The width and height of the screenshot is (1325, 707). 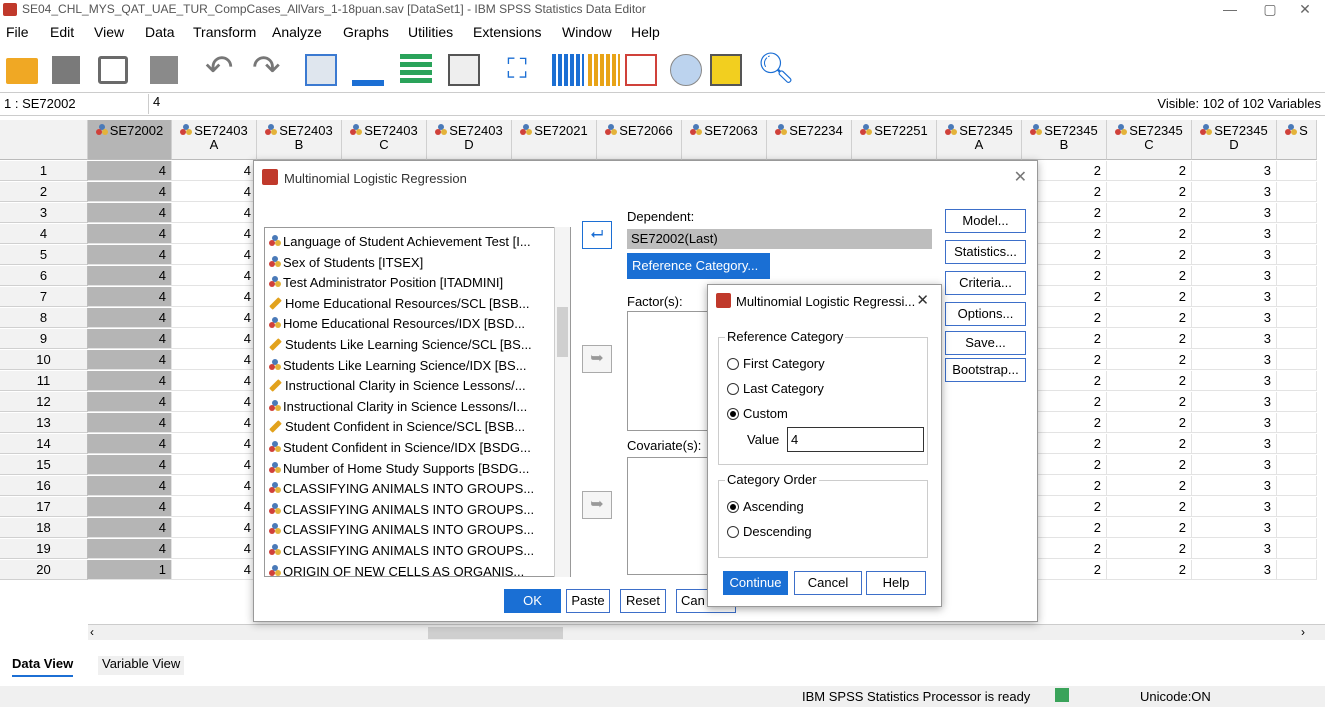 I want to click on menu-view: View, so click(x=109, y=32).